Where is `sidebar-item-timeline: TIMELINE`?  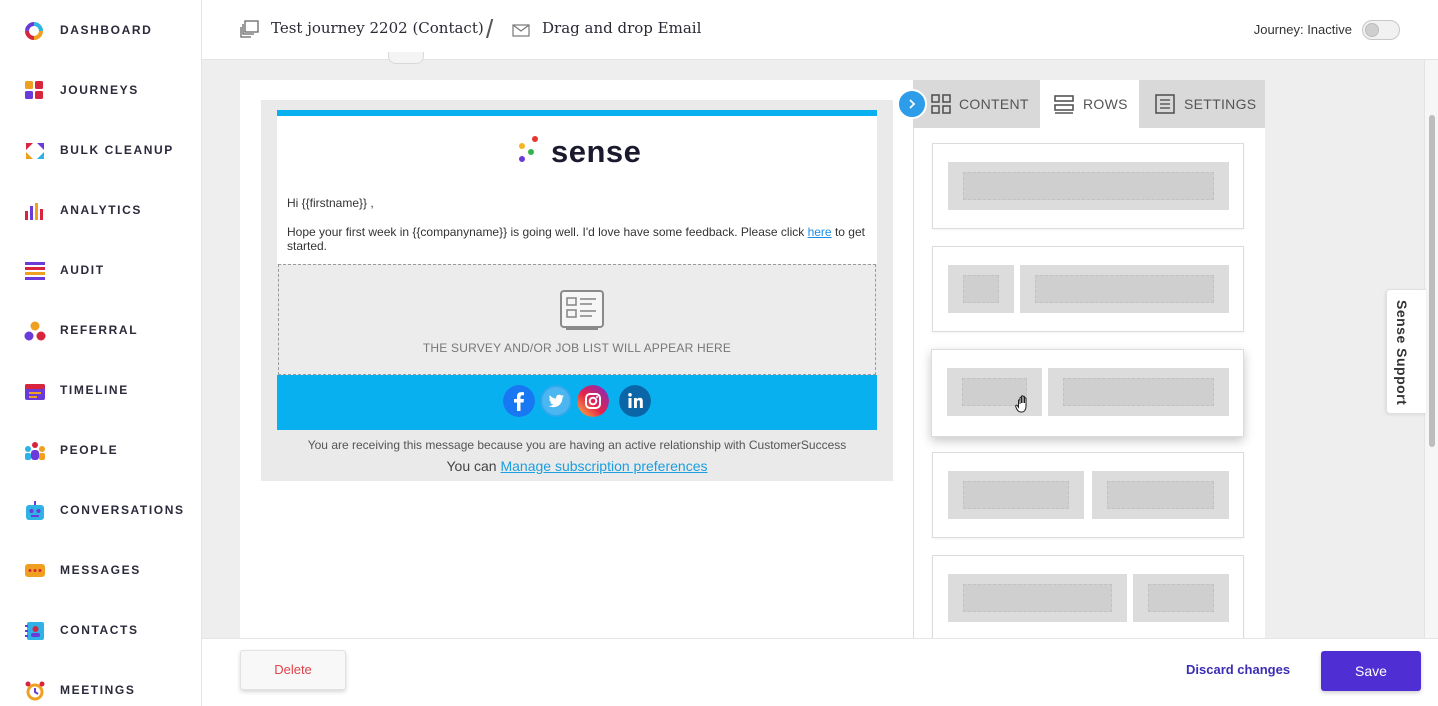 sidebar-item-timeline: TIMELINE is located at coordinates (100, 391).